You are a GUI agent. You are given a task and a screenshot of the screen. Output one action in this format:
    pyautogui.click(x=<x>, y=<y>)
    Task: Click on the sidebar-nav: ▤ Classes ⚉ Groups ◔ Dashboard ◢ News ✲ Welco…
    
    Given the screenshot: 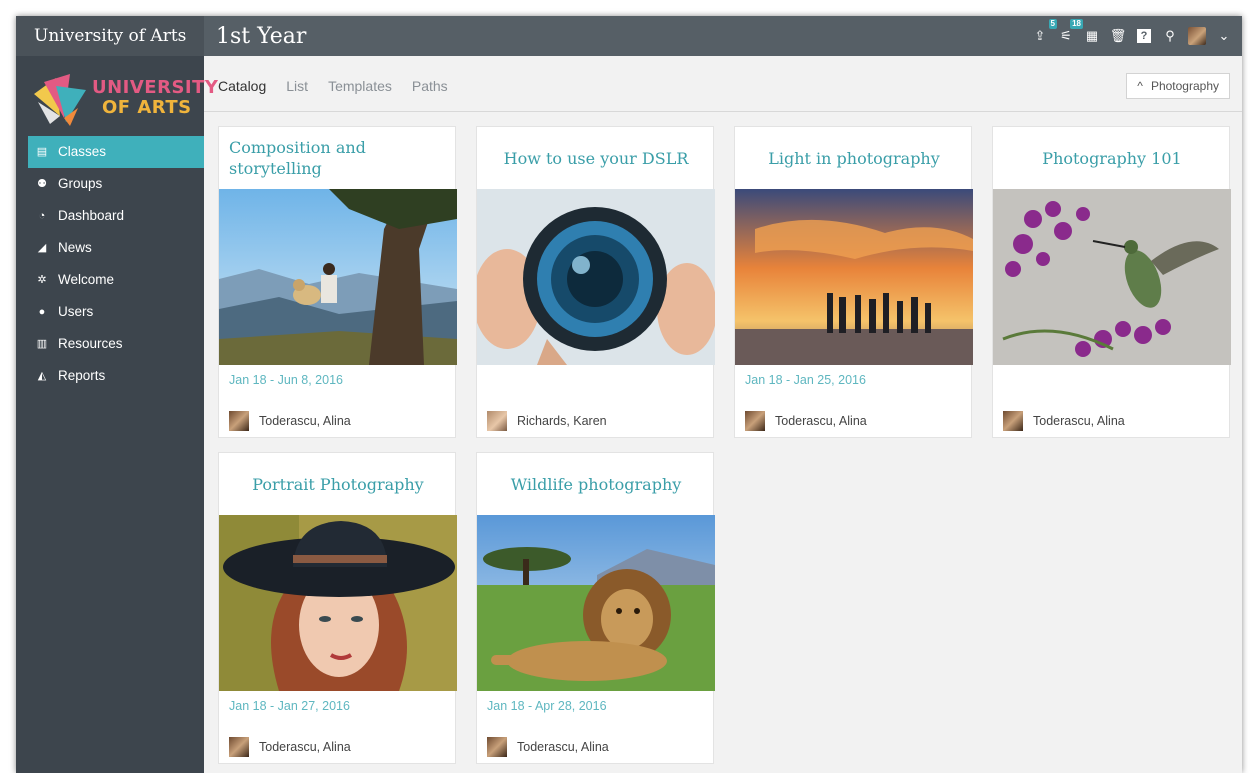 What is the action you would take?
    pyautogui.click(x=116, y=264)
    